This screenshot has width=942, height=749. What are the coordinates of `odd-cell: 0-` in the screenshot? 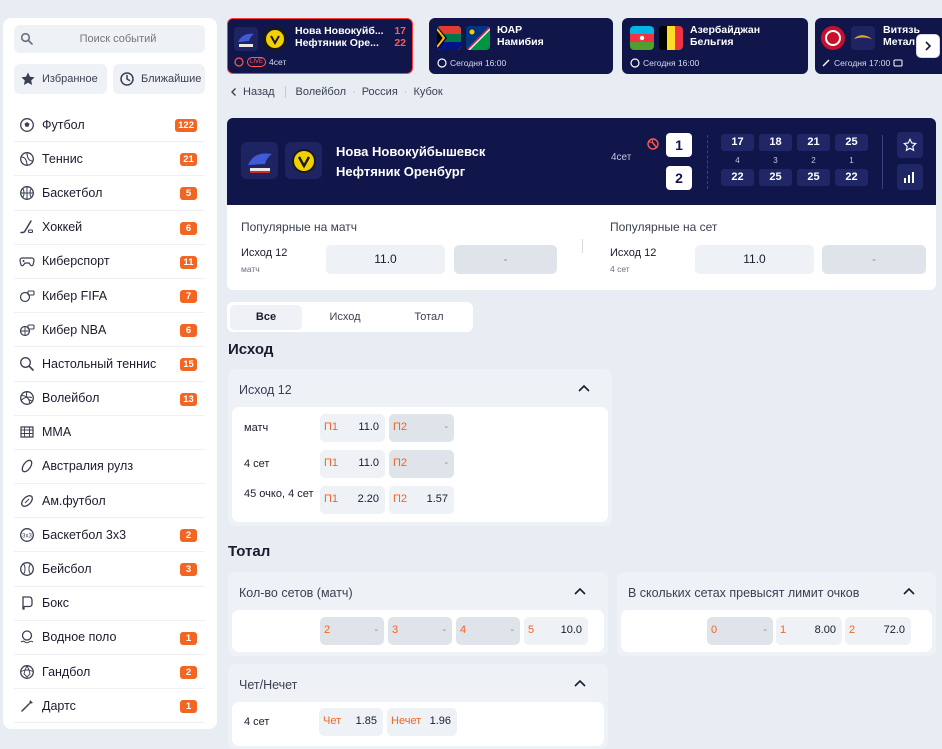 It's located at (740, 631).